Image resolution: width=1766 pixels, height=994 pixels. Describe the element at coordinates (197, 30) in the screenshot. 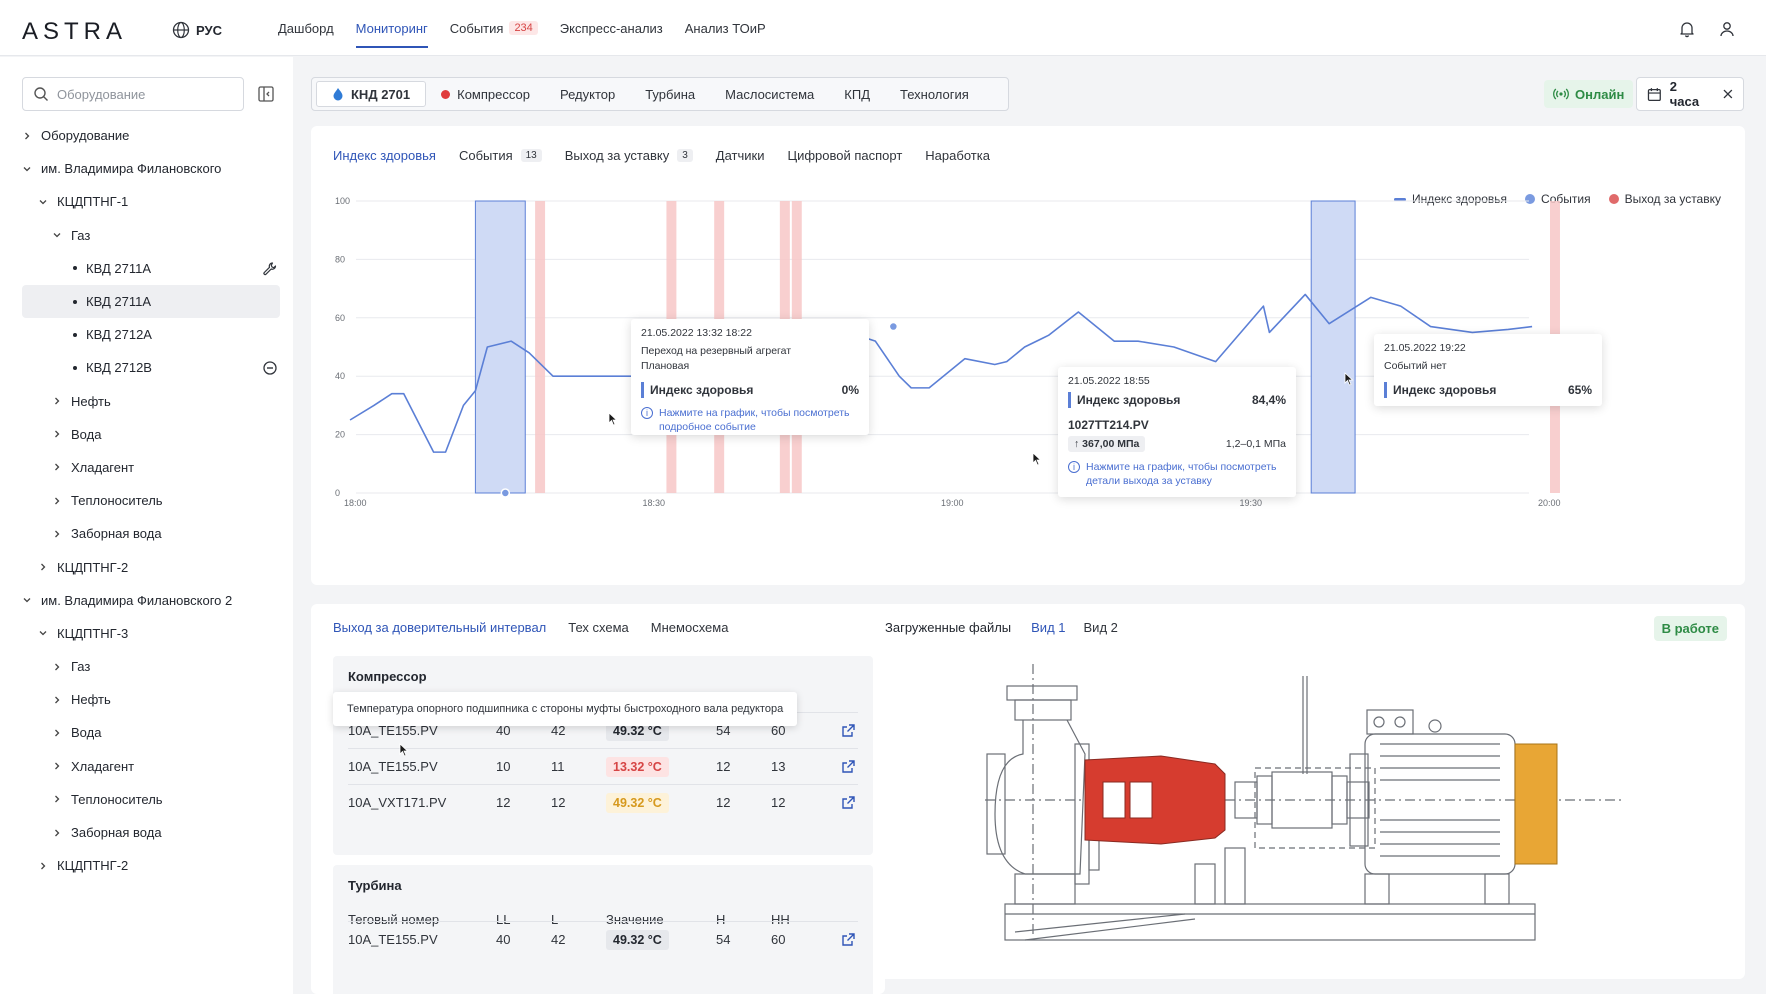

I see `language-switcher: РУС` at that location.